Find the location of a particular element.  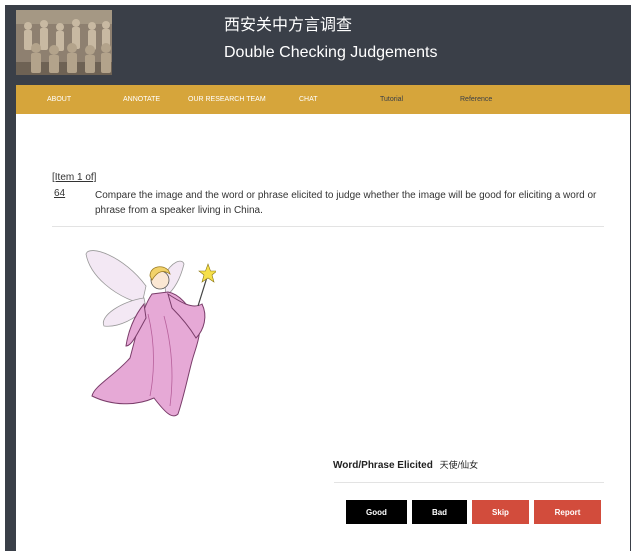

nav-chat: CHAT is located at coordinates (308, 99).